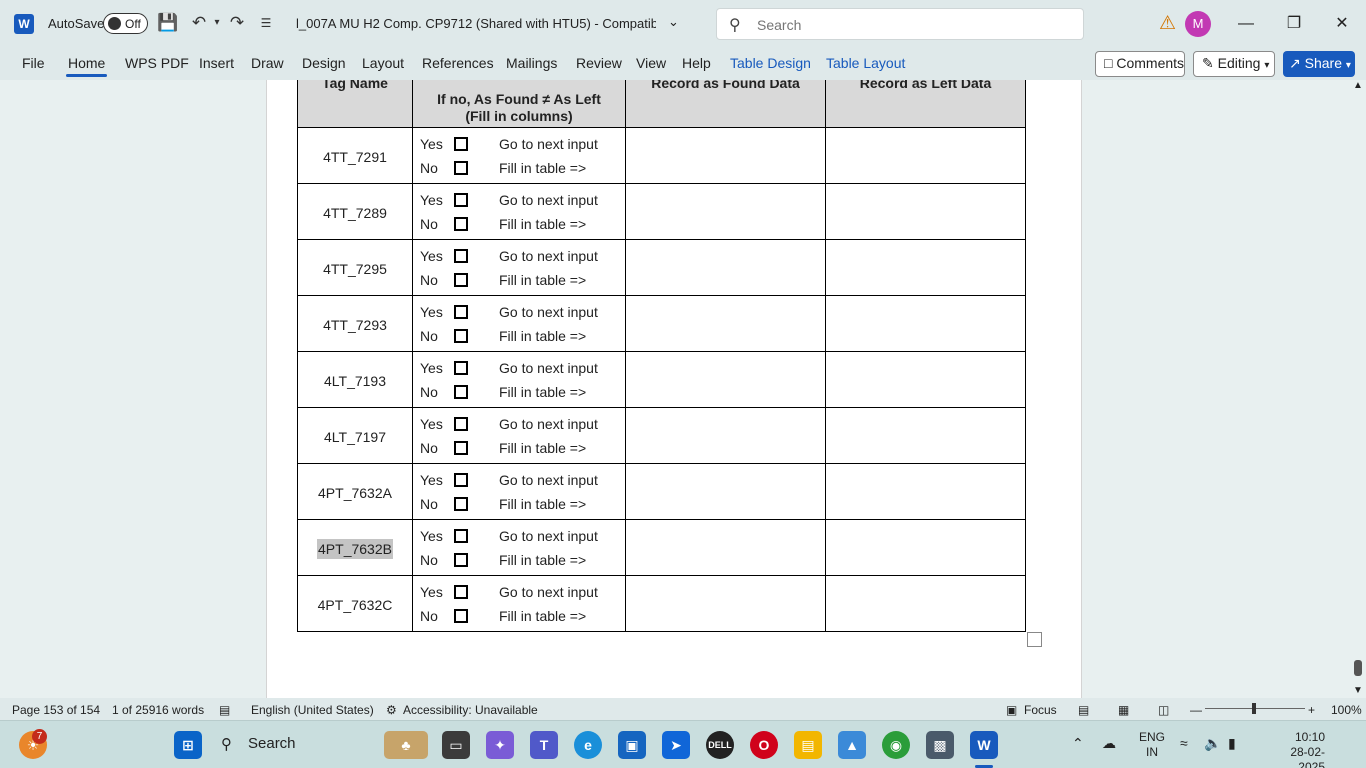 The width and height of the screenshot is (1366, 768). I want to click on teams-icon: T, so click(544, 745).